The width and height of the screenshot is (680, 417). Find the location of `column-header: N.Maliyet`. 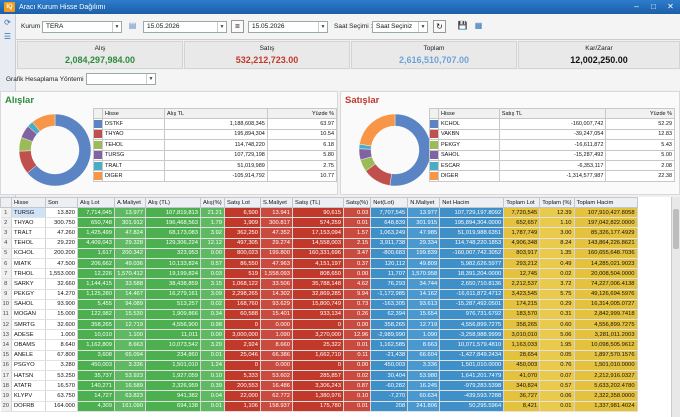

column-header: N.Maliyet is located at coordinates (424, 202).